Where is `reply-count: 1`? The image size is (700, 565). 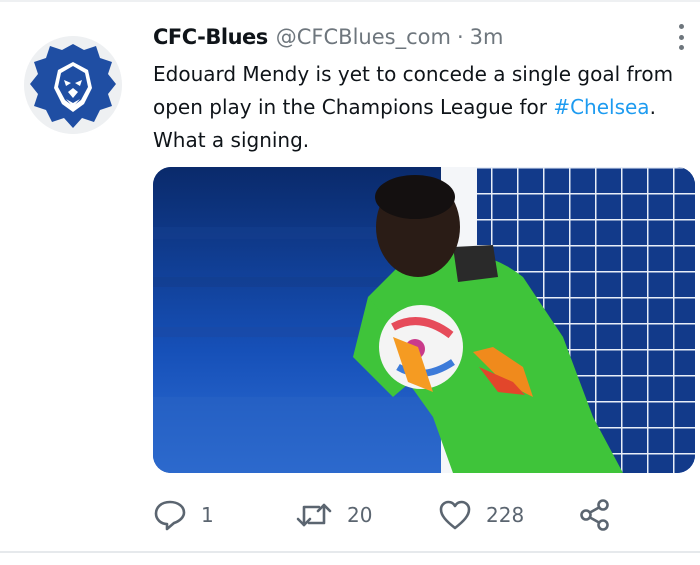
reply-count: 1 is located at coordinates (207, 515).